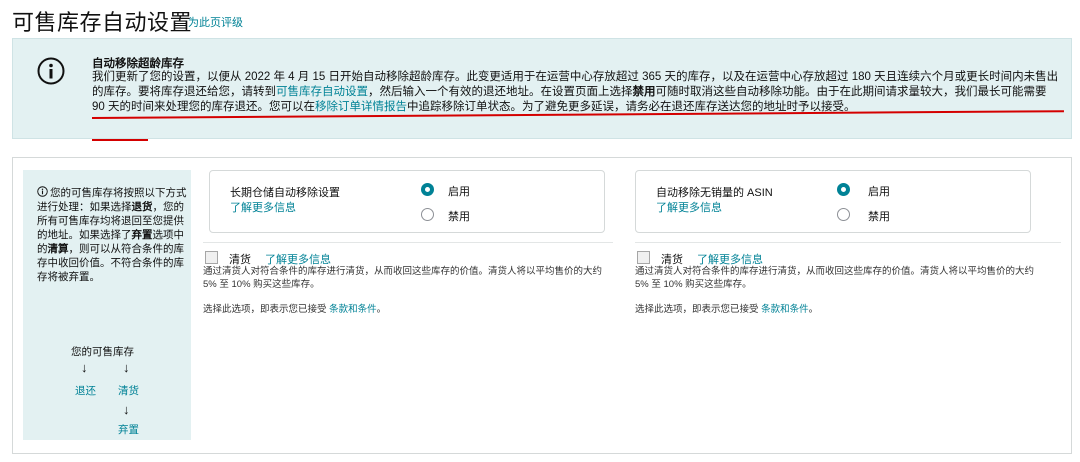  I want to click on setting-label: 长期仓储自动移除设置, so click(285, 193).